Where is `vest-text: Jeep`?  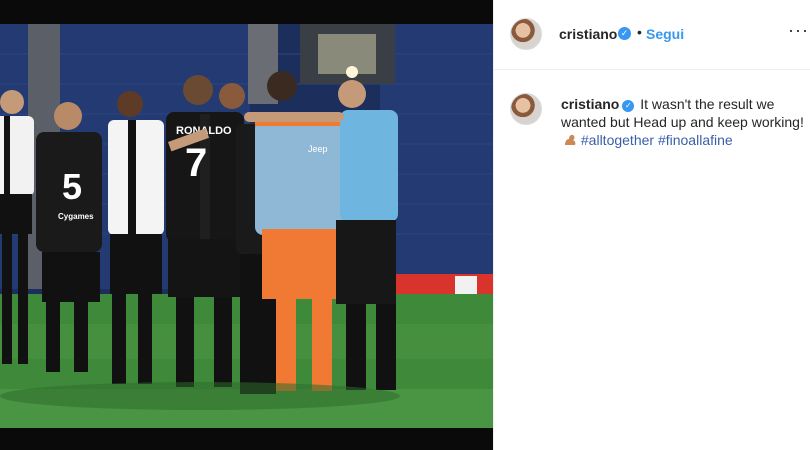 vest-text: Jeep is located at coordinates (318, 149).